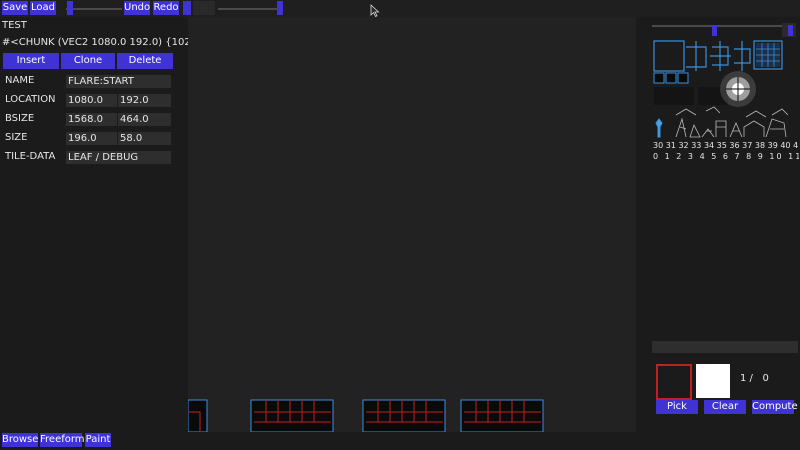 The height and width of the screenshot is (450, 800). What do you see at coordinates (776, 156) in the screenshot?
I see `palette-index-10: 10` at bounding box center [776, 156].